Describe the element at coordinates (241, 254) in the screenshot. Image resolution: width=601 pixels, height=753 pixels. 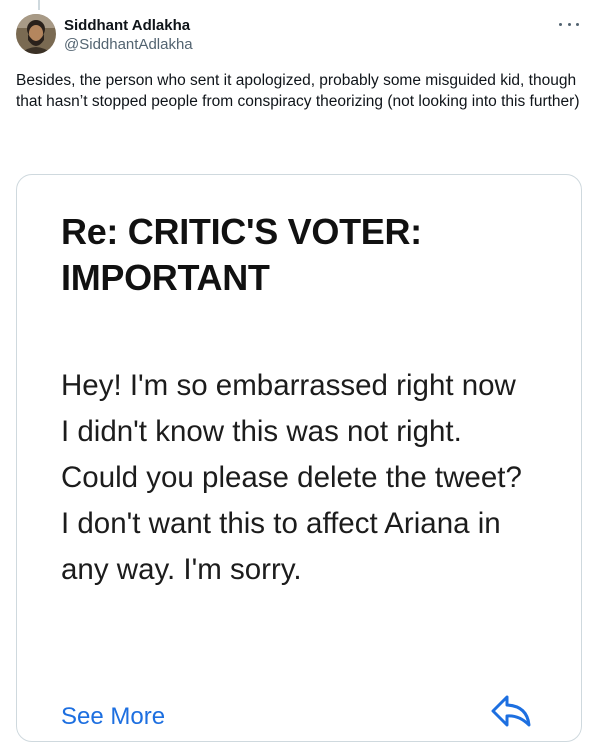
I see `email-subject: Re: CRITIC'S VOTER: IMPORTANT` at that location.